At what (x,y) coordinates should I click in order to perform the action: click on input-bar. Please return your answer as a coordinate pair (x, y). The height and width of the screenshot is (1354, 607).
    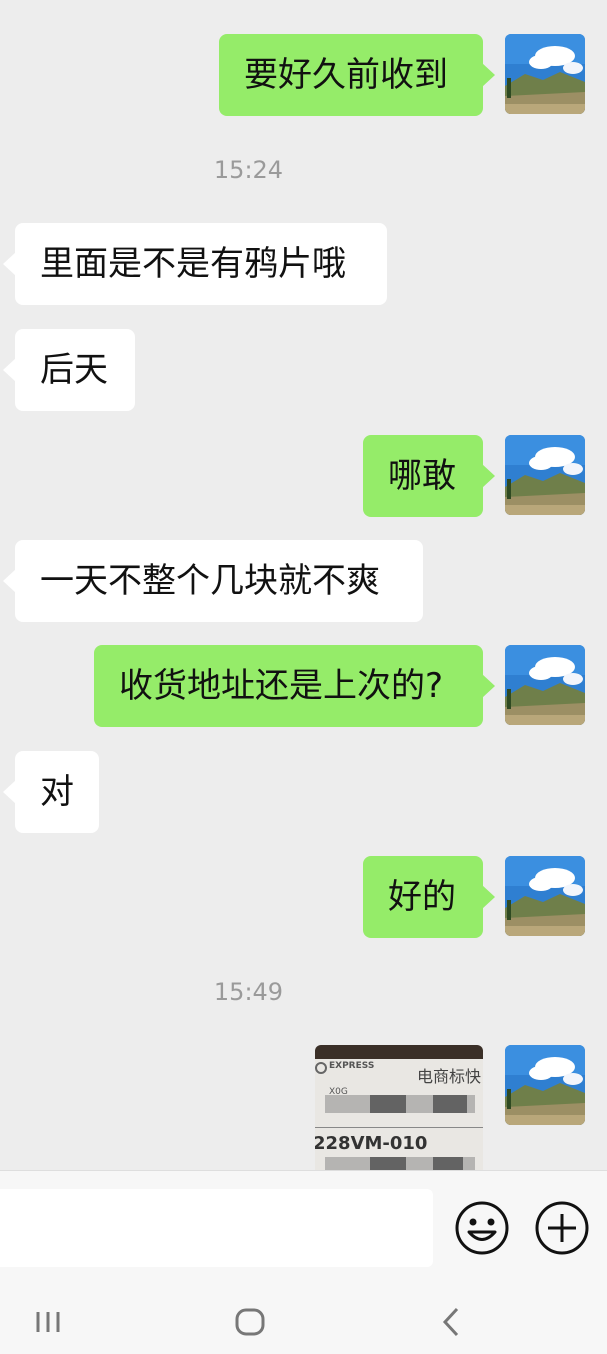
    Looking at the image, I should click on (303, 1226).